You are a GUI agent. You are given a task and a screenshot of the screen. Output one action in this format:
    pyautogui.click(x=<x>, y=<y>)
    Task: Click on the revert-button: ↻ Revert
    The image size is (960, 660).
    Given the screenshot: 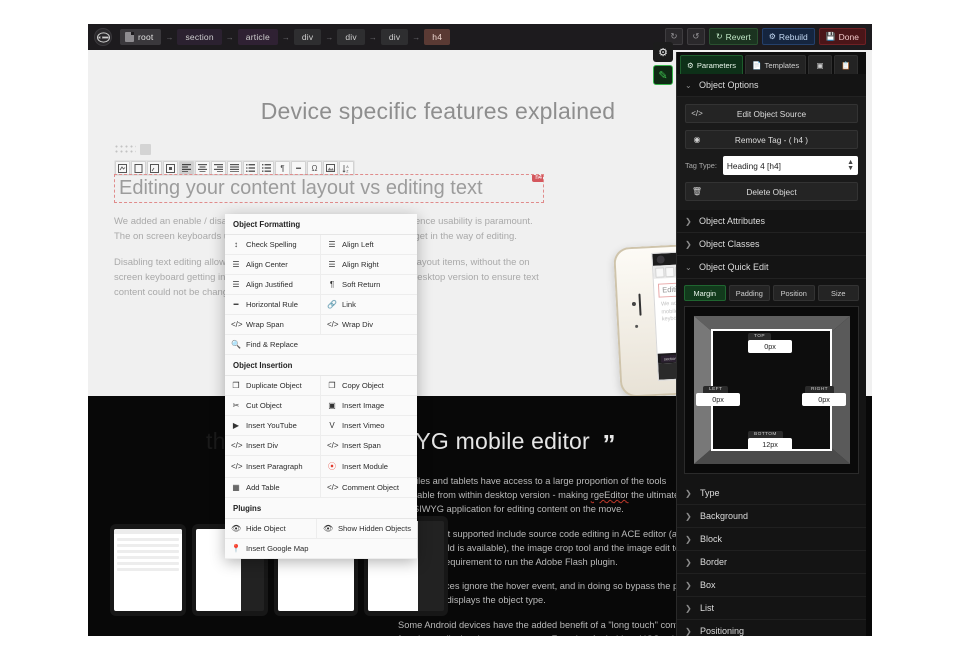 What is the action you would take?
    pyautogui.click(x=733, y=36)
    